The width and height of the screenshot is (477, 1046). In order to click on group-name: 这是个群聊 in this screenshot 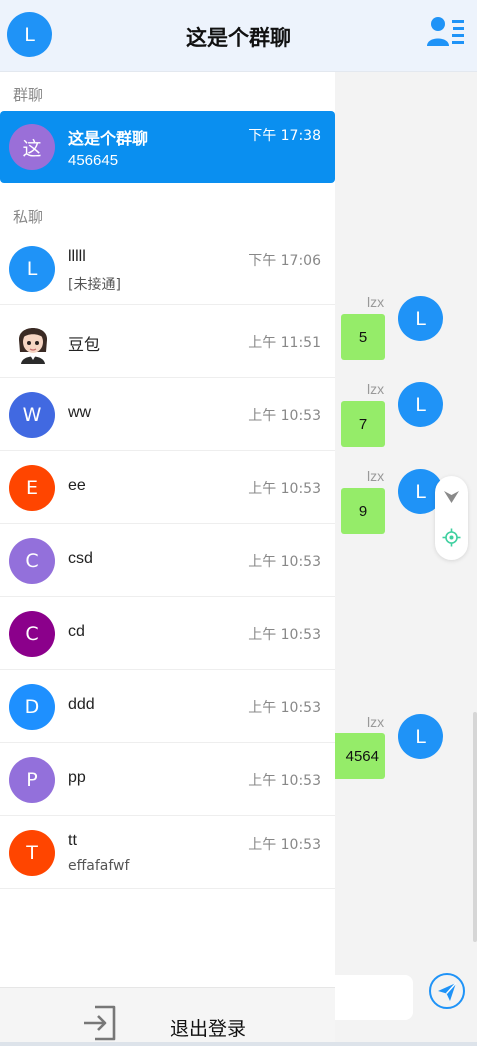, I will do `click(108, 138)`.